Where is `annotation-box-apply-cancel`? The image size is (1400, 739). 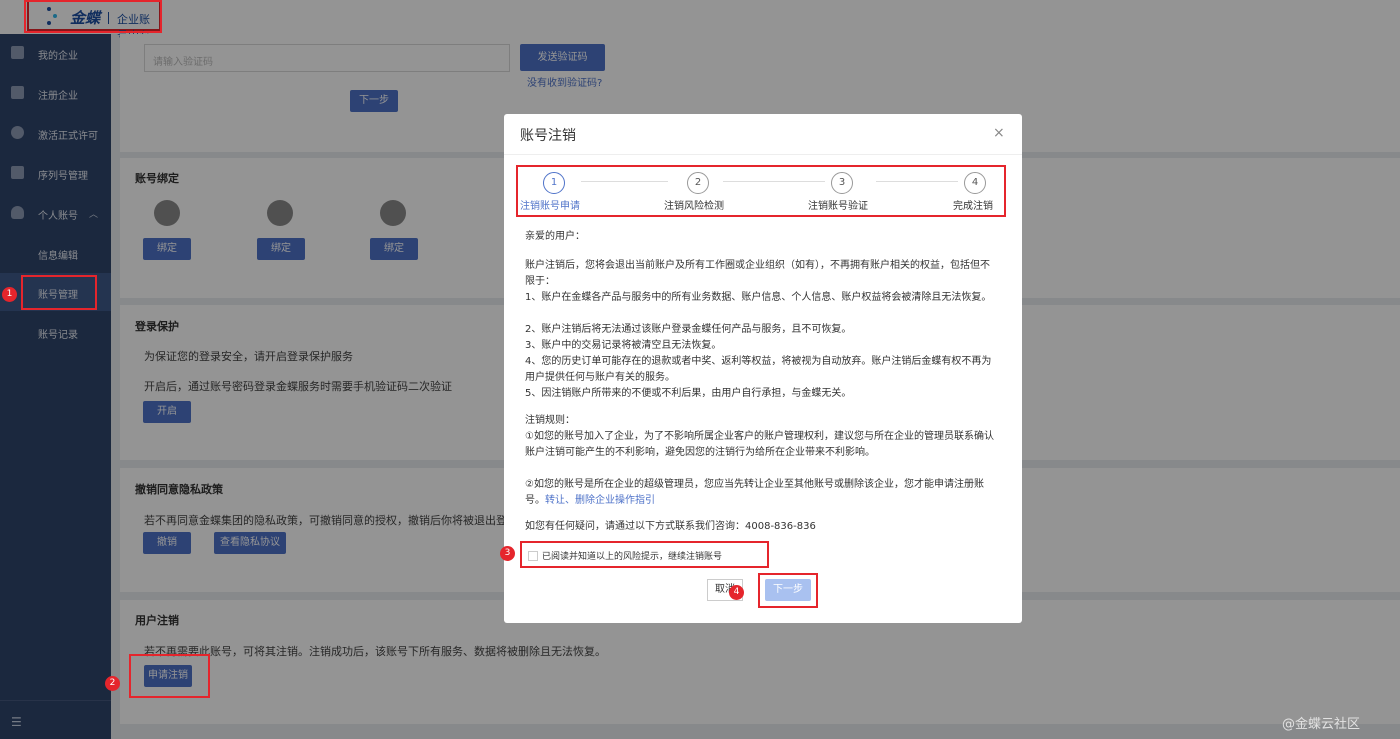 annotation-box-apply-cancel is located at coordinates (169, 676).